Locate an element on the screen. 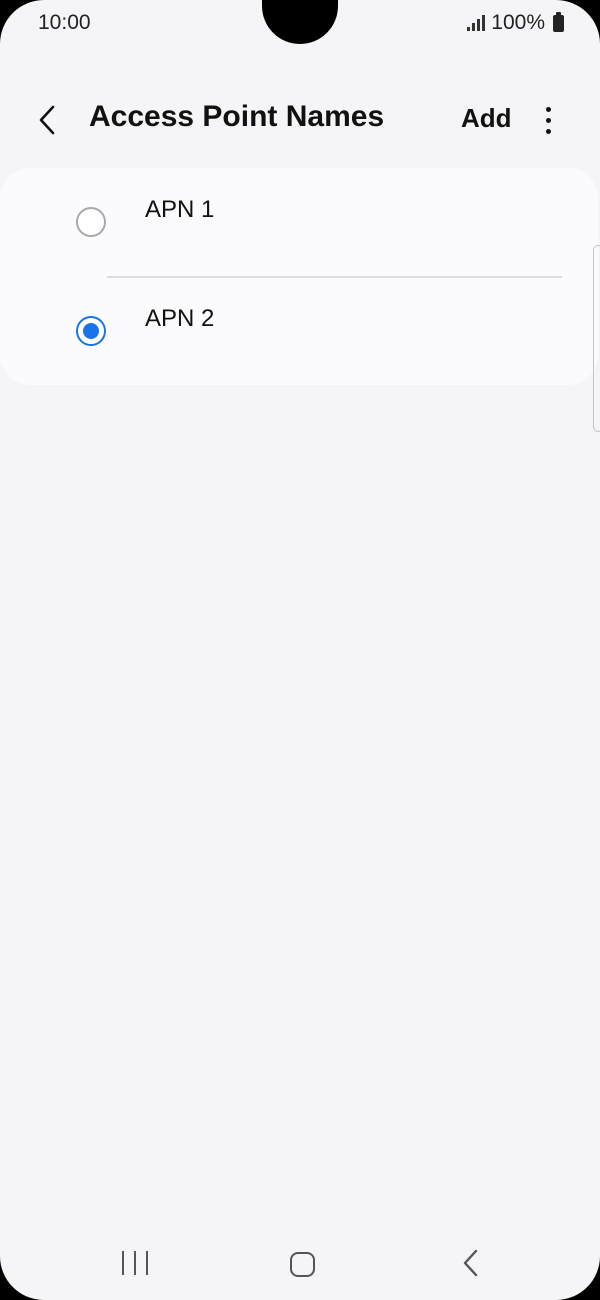 The height and width of the screenshot is (1300, 600). home-button is located at coordinates (302, 1264).